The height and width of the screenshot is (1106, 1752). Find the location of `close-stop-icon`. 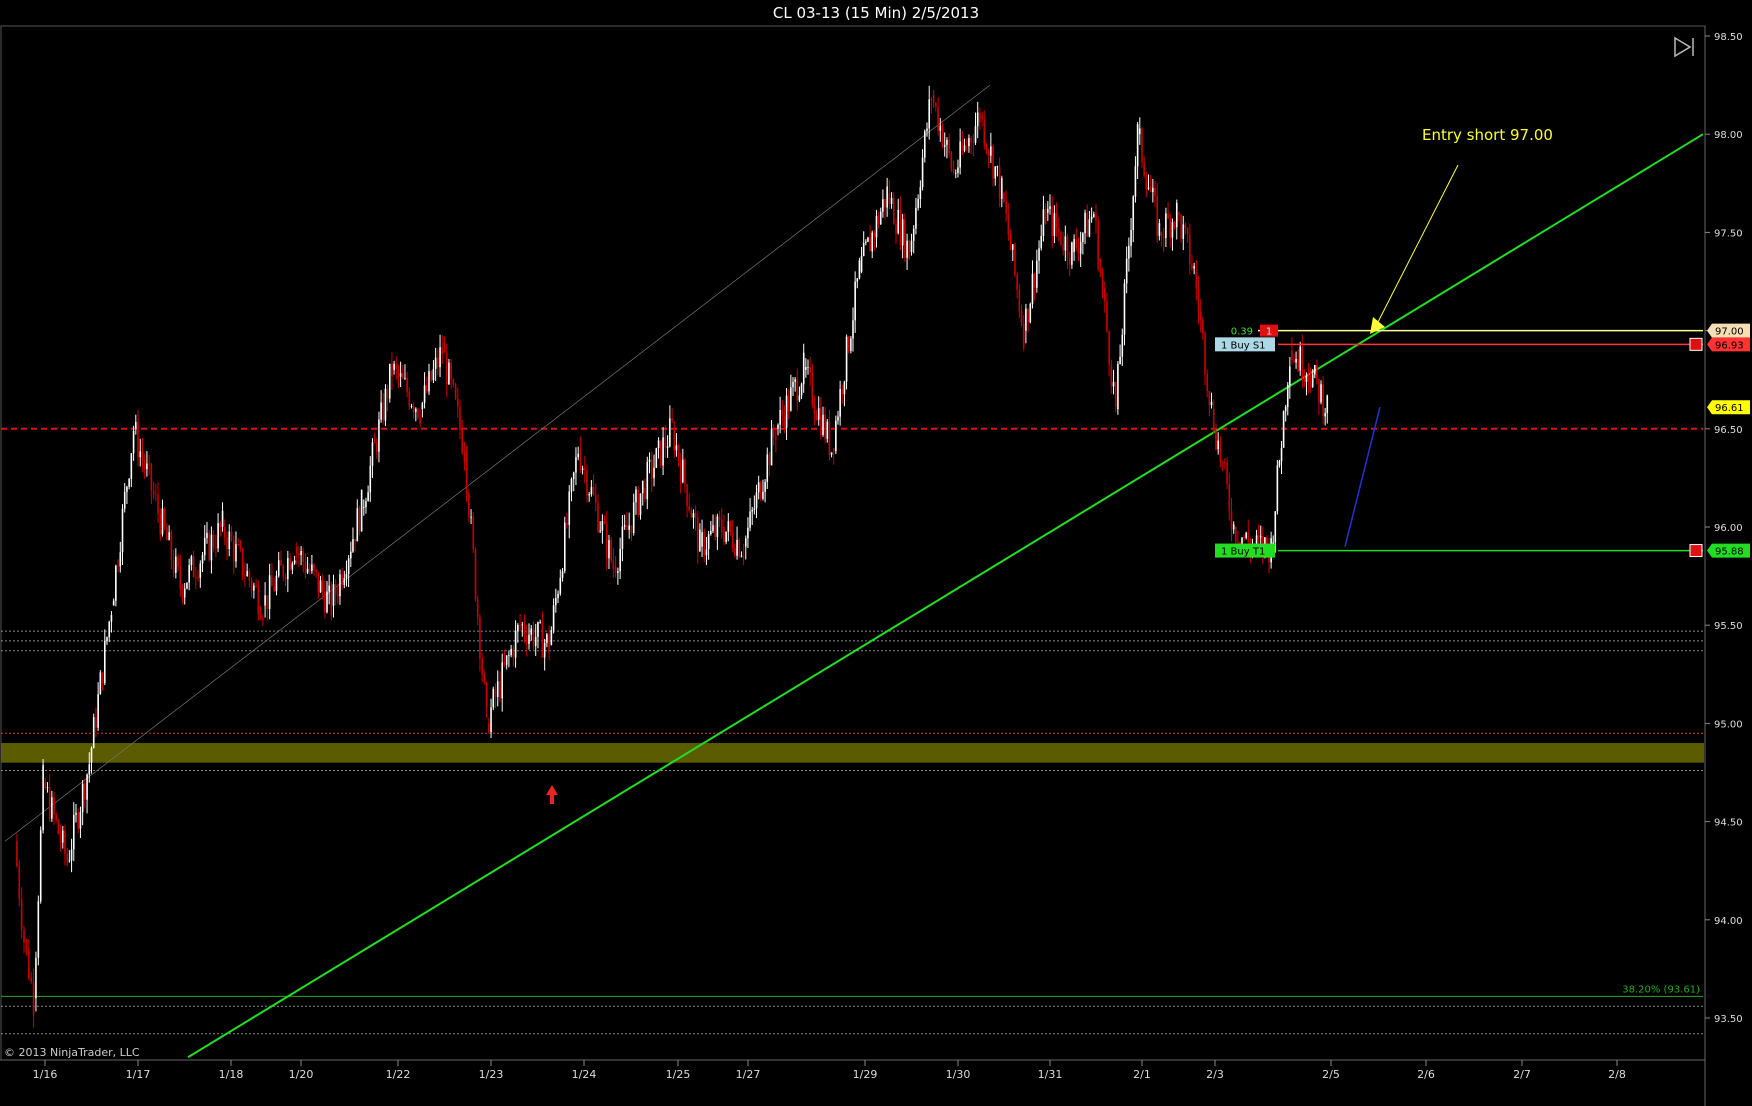

close-stop-icon is located at coordinates (1696, 344).